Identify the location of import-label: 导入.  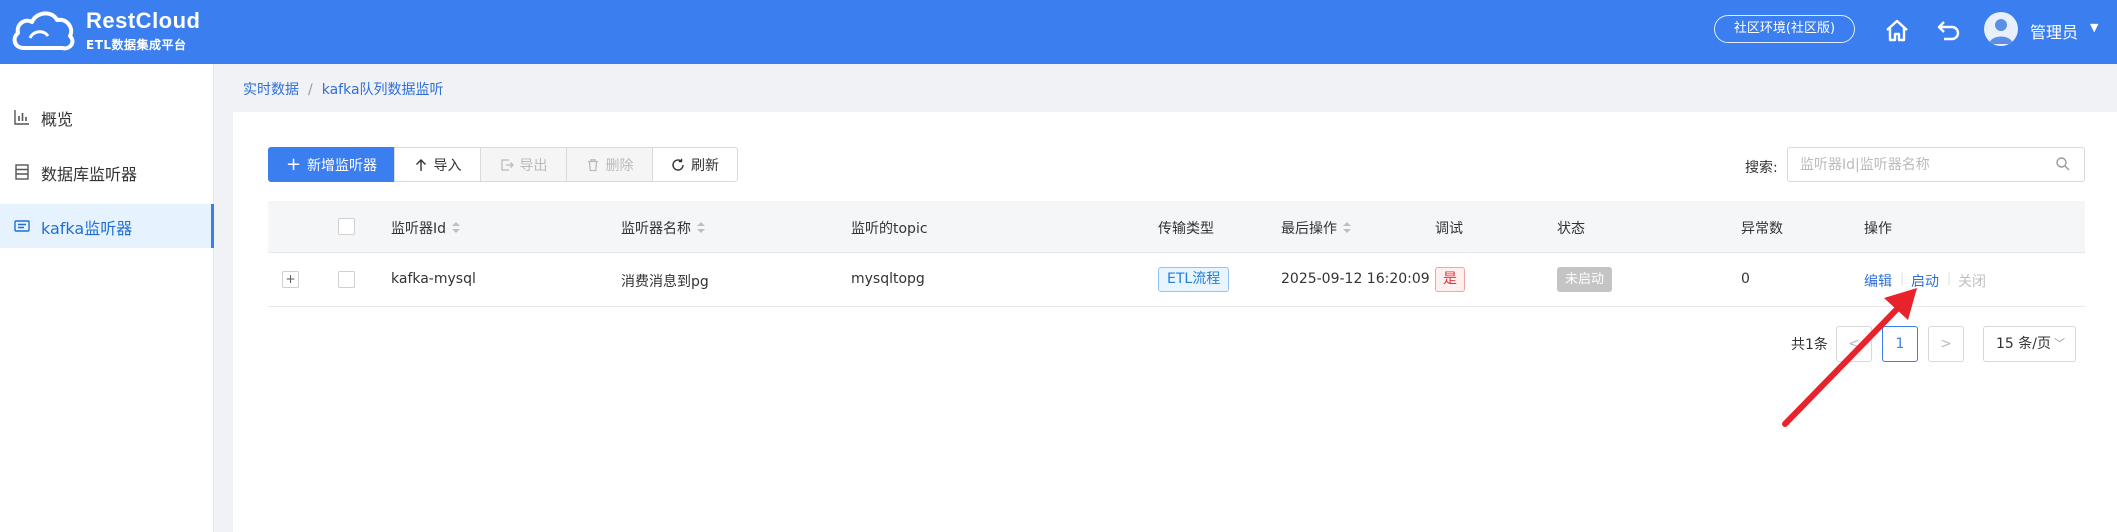
(447, 165).